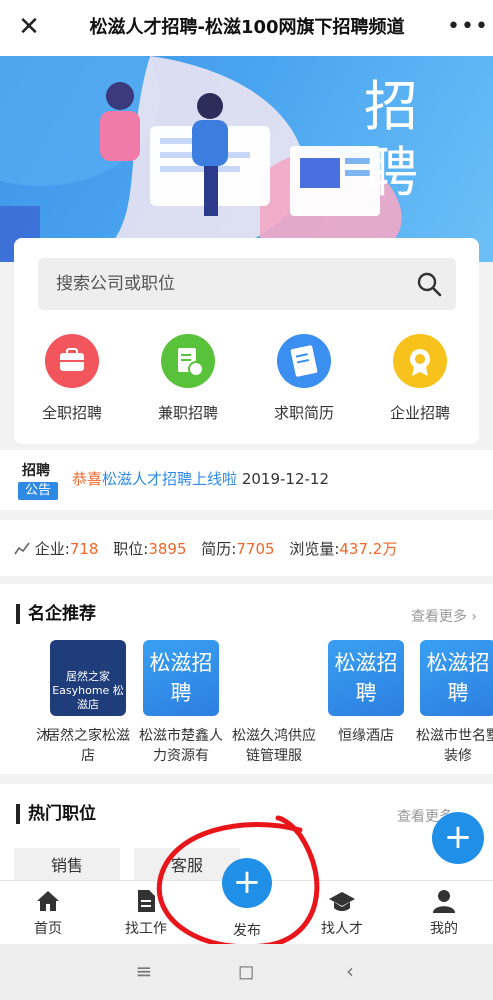  What do you see at coordinates (429, 284) in the screenshot?
I see `search-icon` at bounding box center [429, 284].